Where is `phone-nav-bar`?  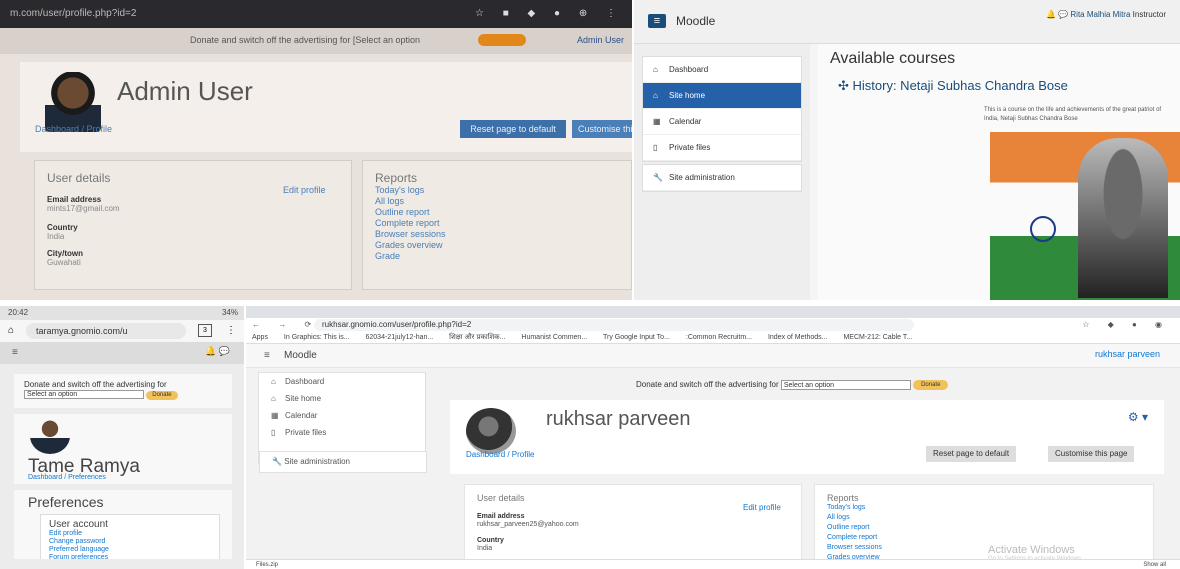
phone-nav-bar is located at coordinates (122, 564).